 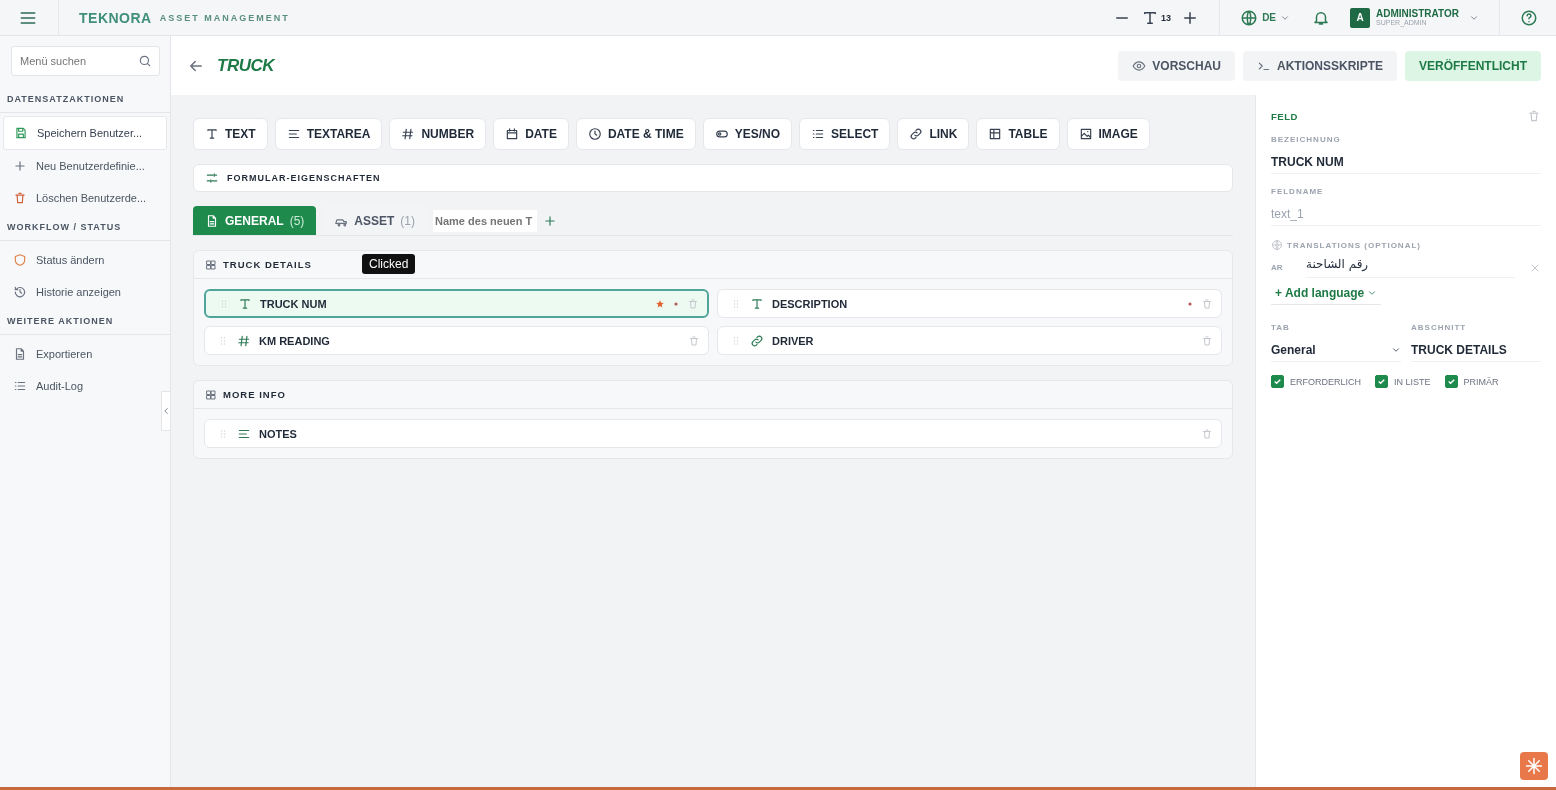 I want to click on form-field: DESCRIPTION, so click(x=969, y=303).